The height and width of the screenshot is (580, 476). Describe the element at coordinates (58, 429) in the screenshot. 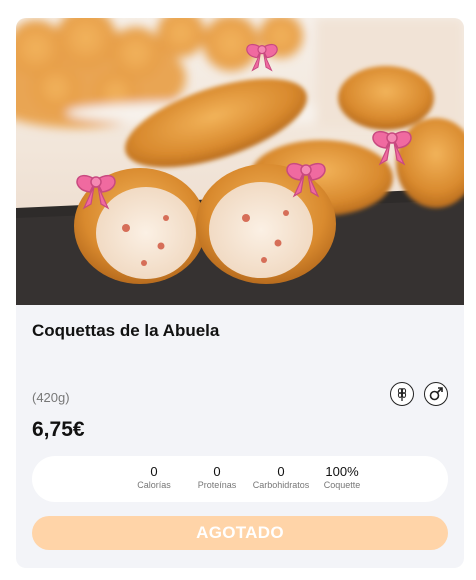

I see `product-price: 6,75€` at that location.